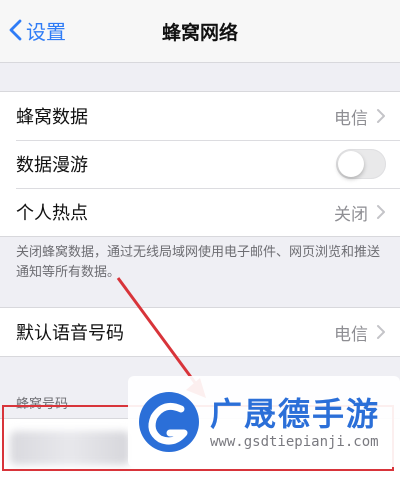 The image size is (400, 479). I want to click on watermark-url: www.gsdtiepianji.com, so click(294, 441).